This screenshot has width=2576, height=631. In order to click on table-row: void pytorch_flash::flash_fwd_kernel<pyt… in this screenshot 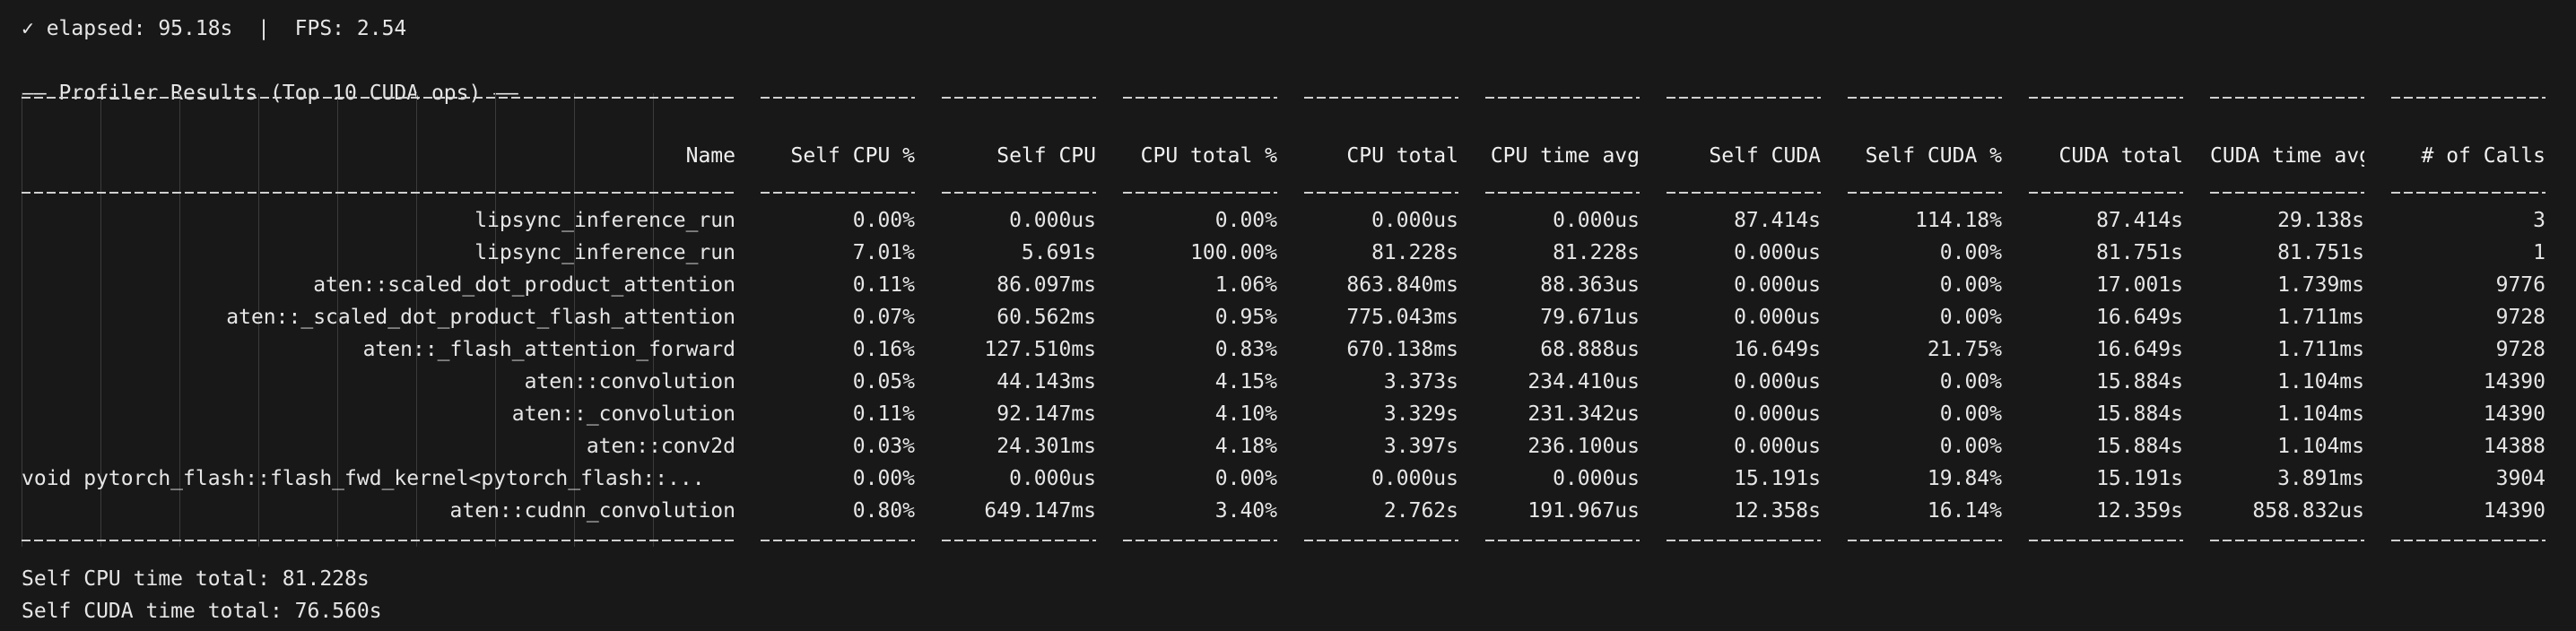, I will do `click(1291, 479)`.